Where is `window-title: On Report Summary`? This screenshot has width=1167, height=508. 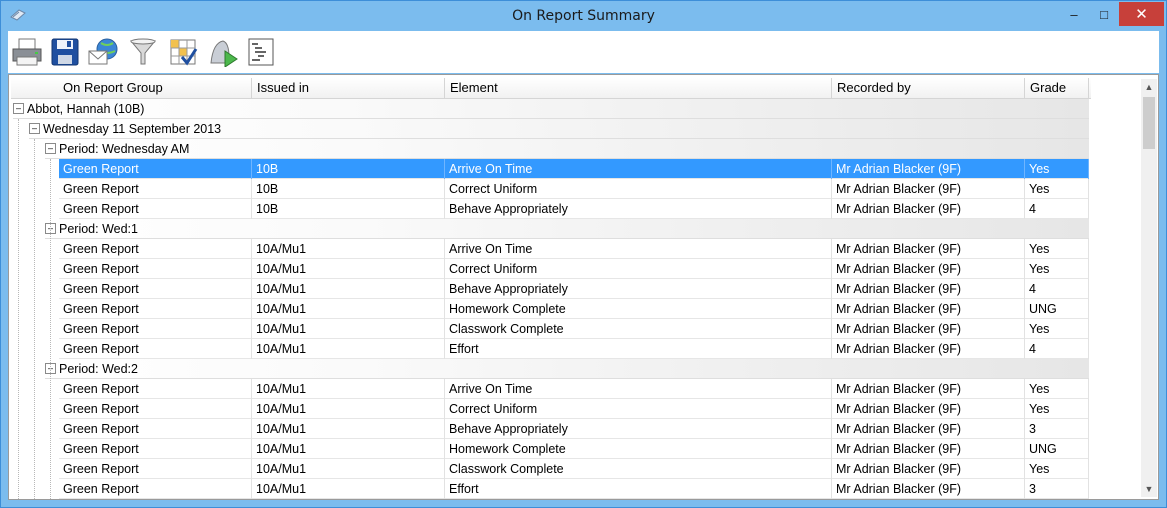
window-title: On Report Summary is located at coordinates (583, 16).